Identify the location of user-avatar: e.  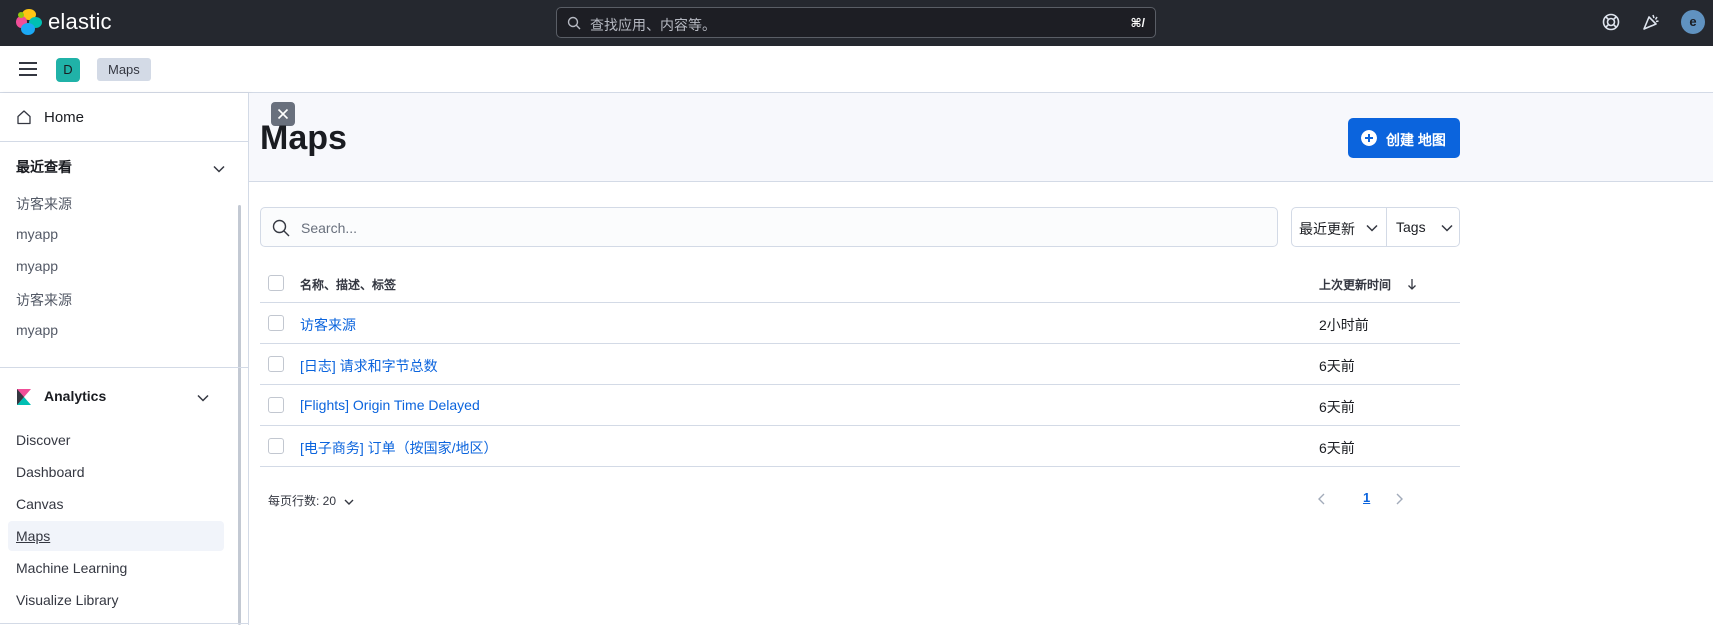
(1693, 22).